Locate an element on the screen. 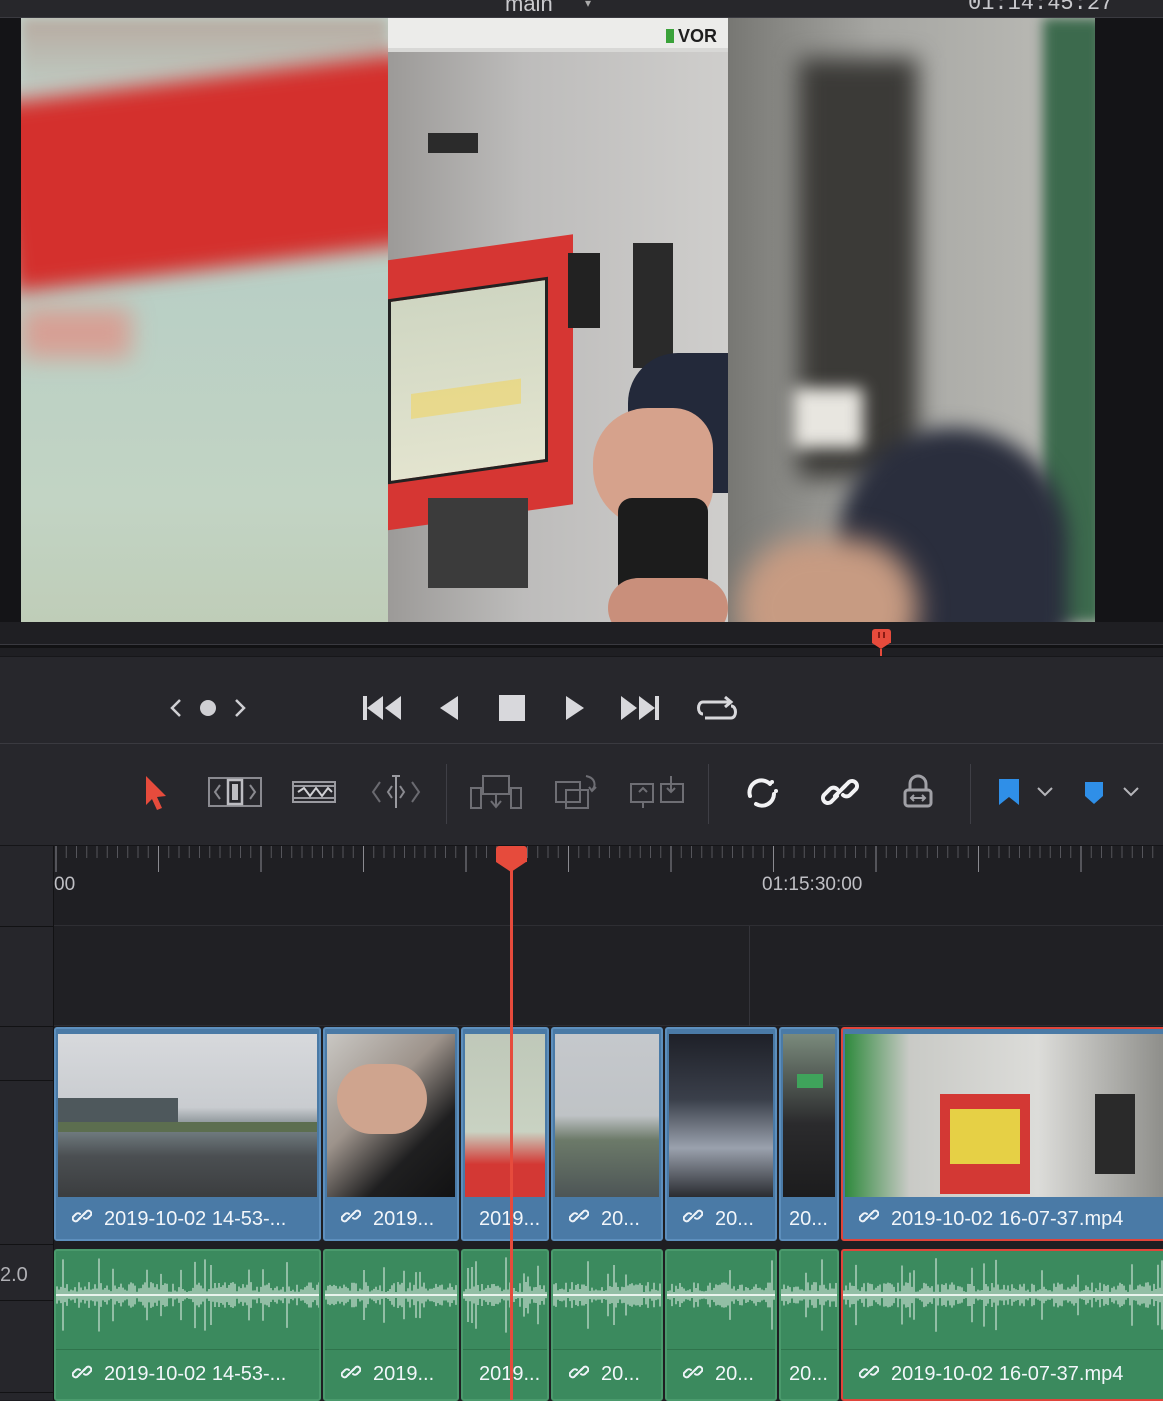 This screenshot has height=1401, width=1163. video-frame-middle: VOR is located at coordinates (558, 320).